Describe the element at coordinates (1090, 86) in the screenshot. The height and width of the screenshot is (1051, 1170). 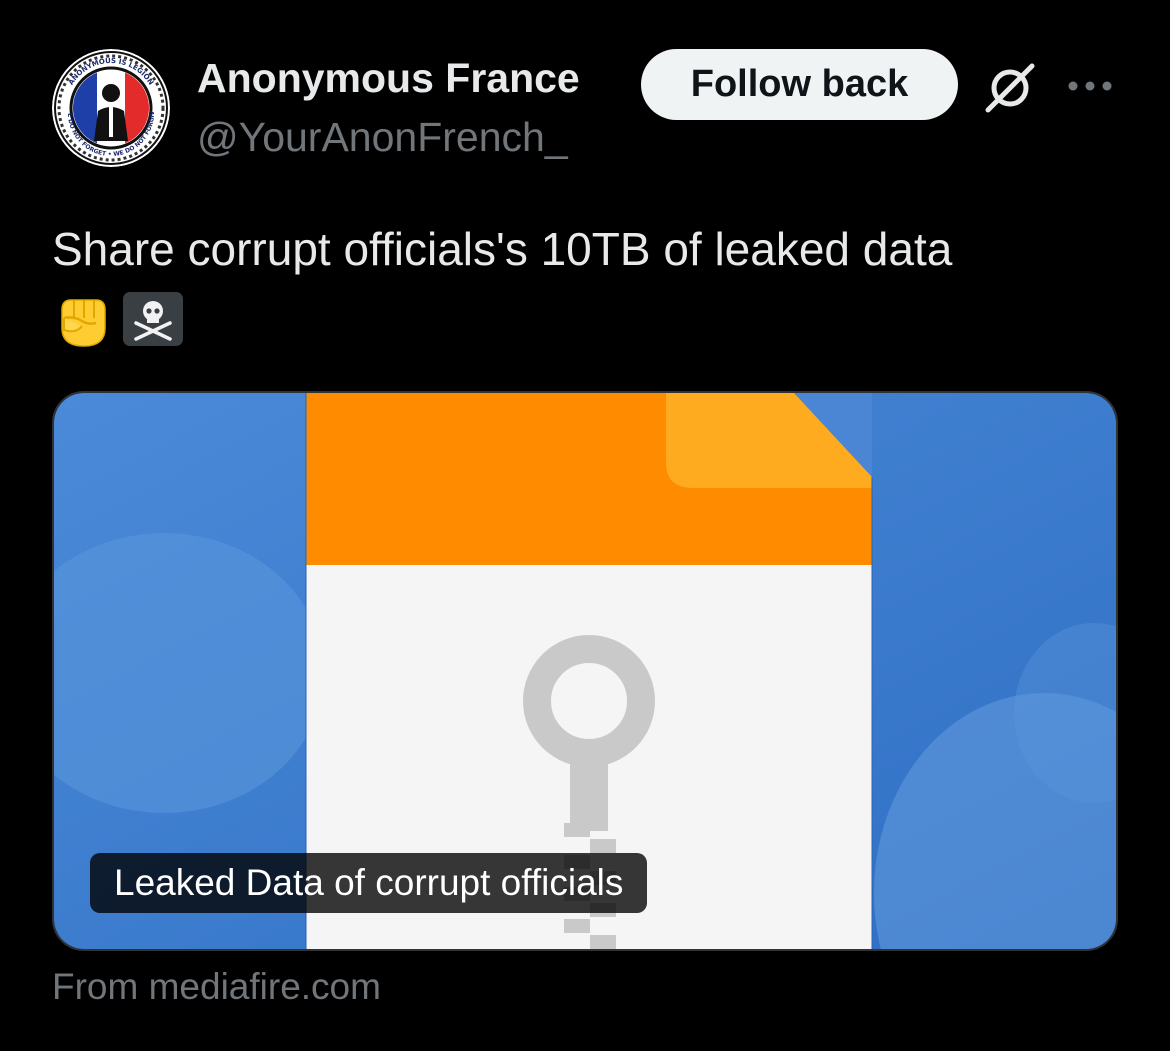
I see `more-dots-icon` at that location.